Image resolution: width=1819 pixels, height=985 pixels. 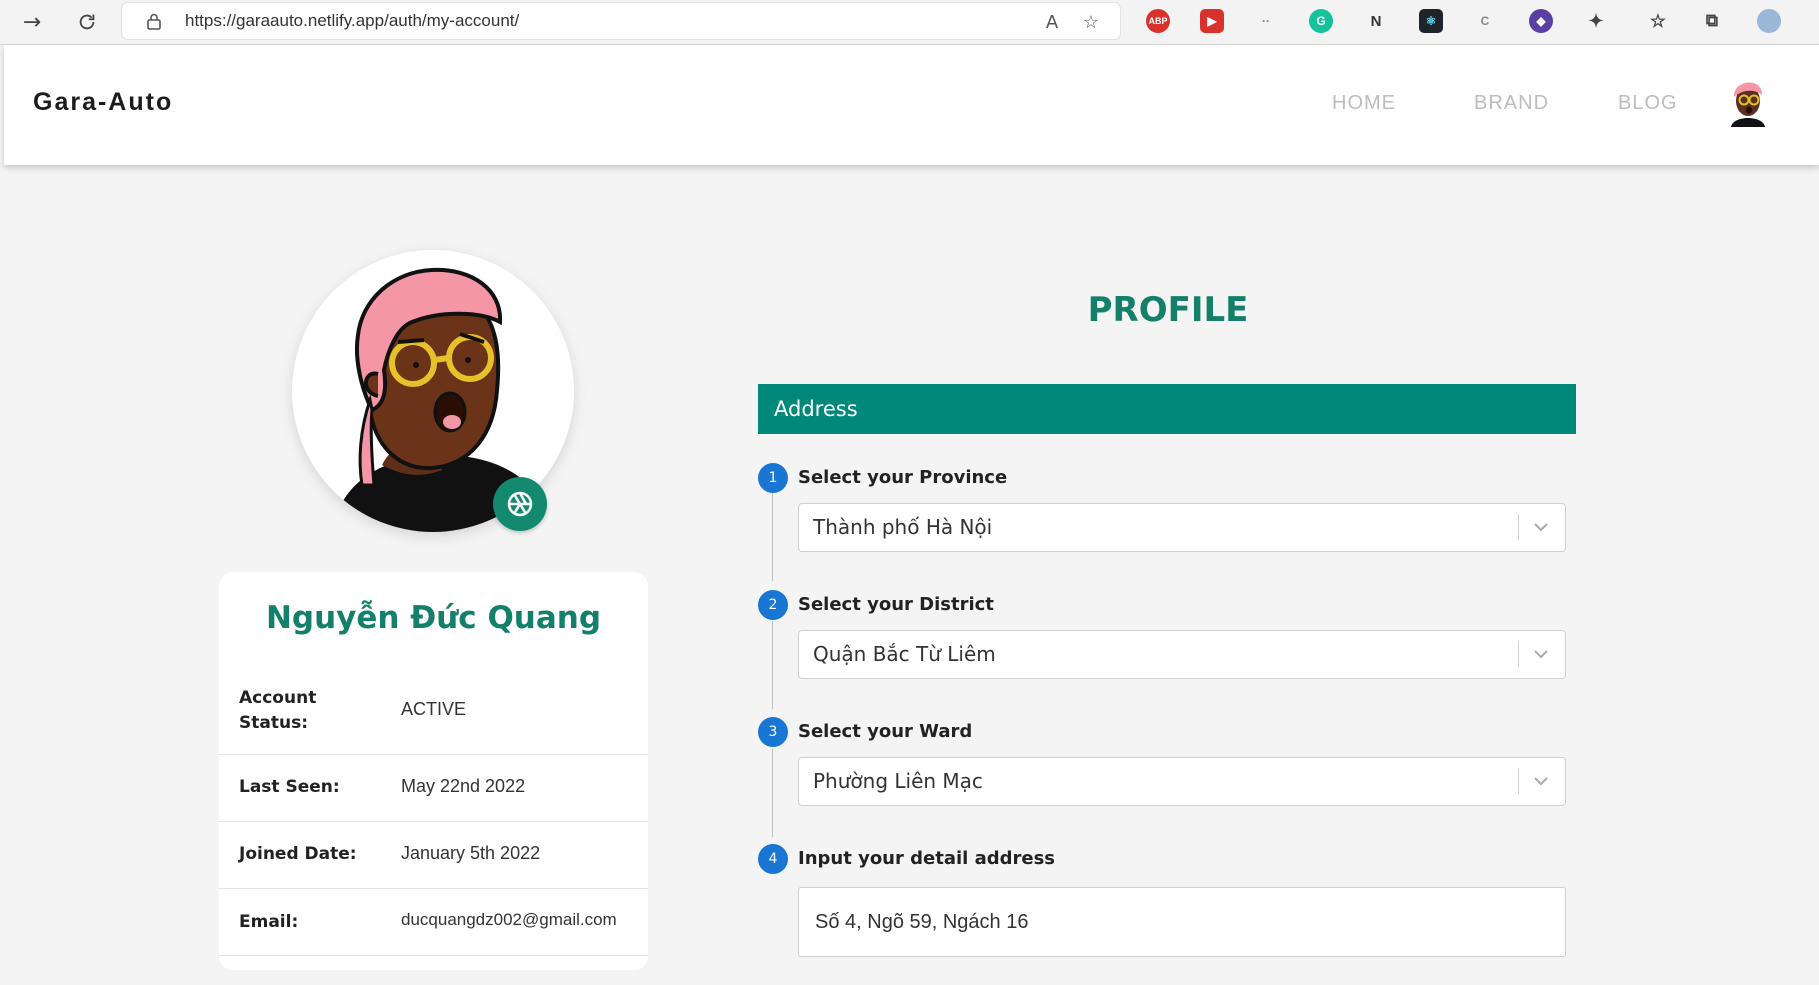 What do you see at coordinates (927, 858) in the screenshot?
I see `detail-address-label: Input your detail address` at bounding box center [927, 858].